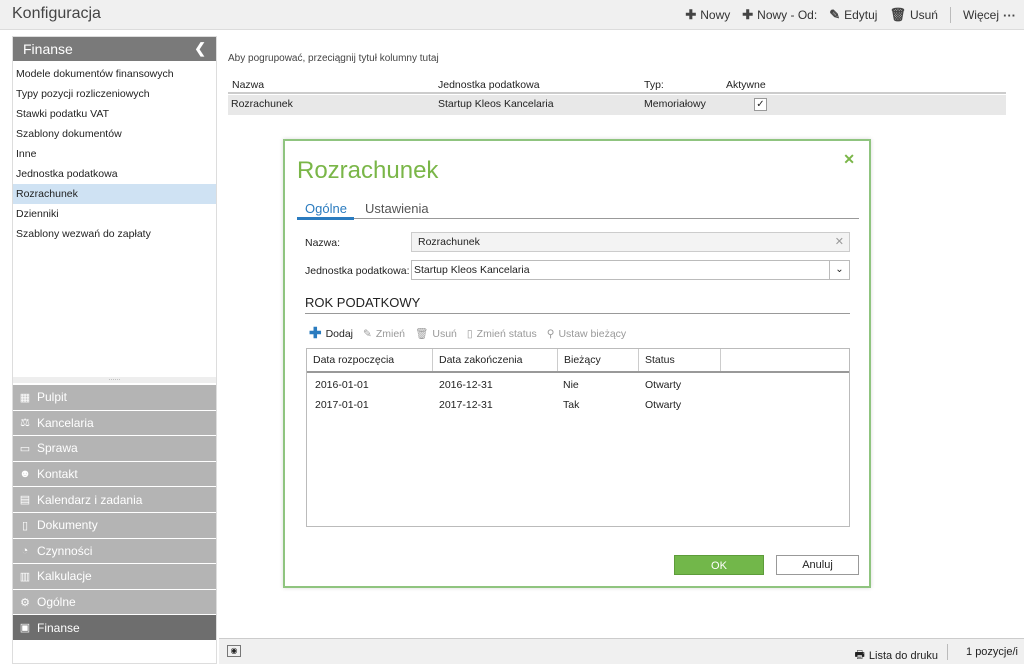 The width and height of the screenshot is (1024, 672). What do you see at coordinates (114, 398) in the screenshot?
I see `module-dashboard: ▦ Pulpit` at bounding box center [114, 398].